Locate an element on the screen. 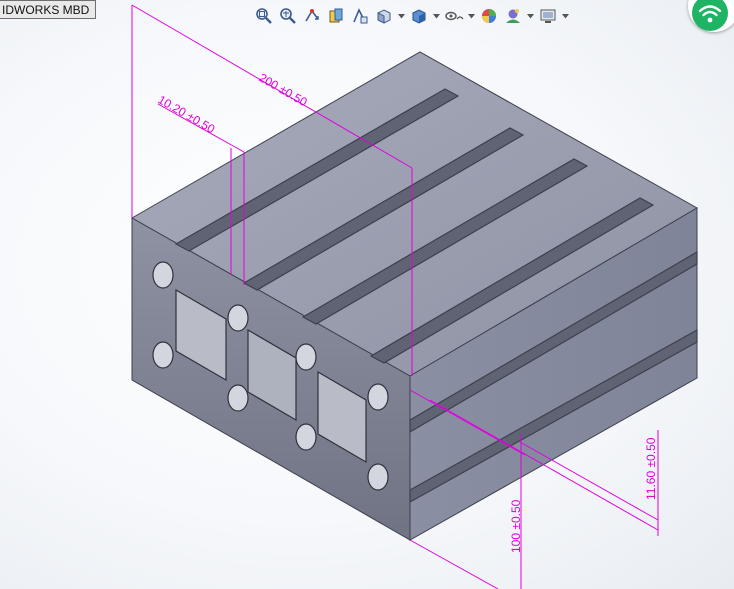  view-settings-dropdown-icon is located at coordinates (565, 16).